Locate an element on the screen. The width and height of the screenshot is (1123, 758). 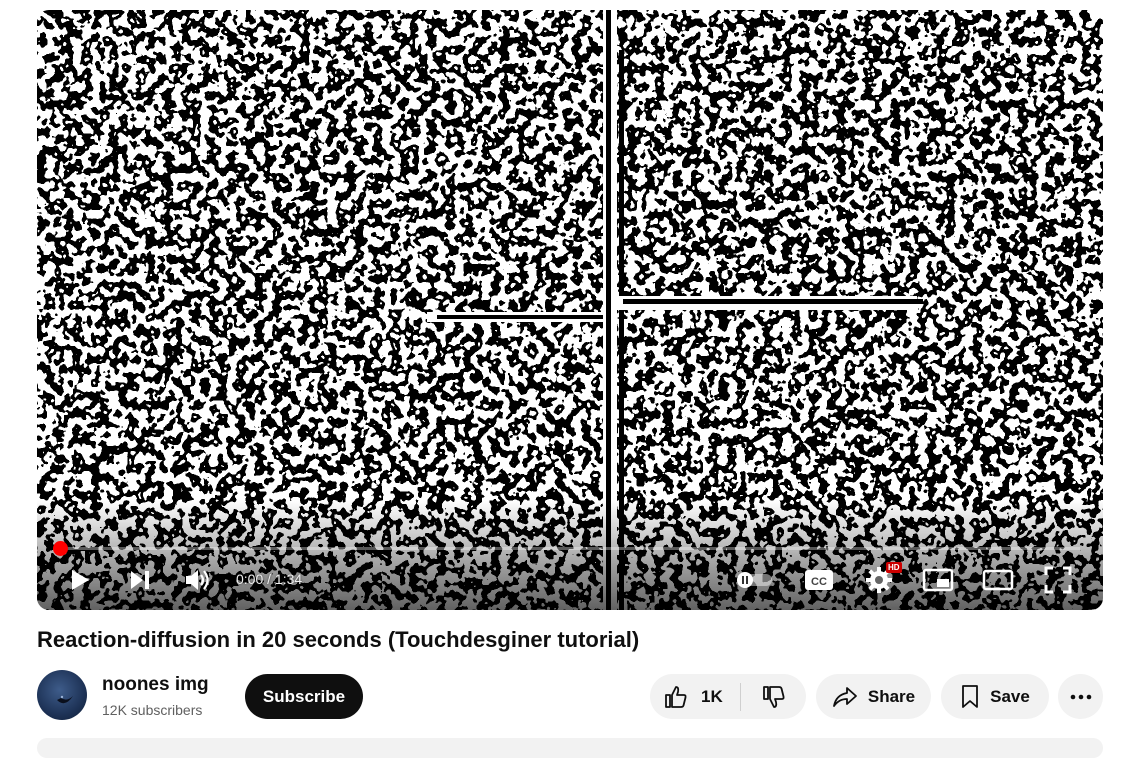
time-display: 0:00 / 1:34 is located at coordinates (269, 579).